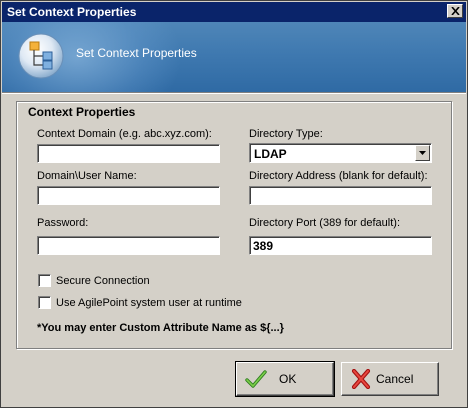 This screenshot has width=468, height=408. Describe the element at coordinates (340, 195) in the screenshot. I see `directory-address-input` at that location.